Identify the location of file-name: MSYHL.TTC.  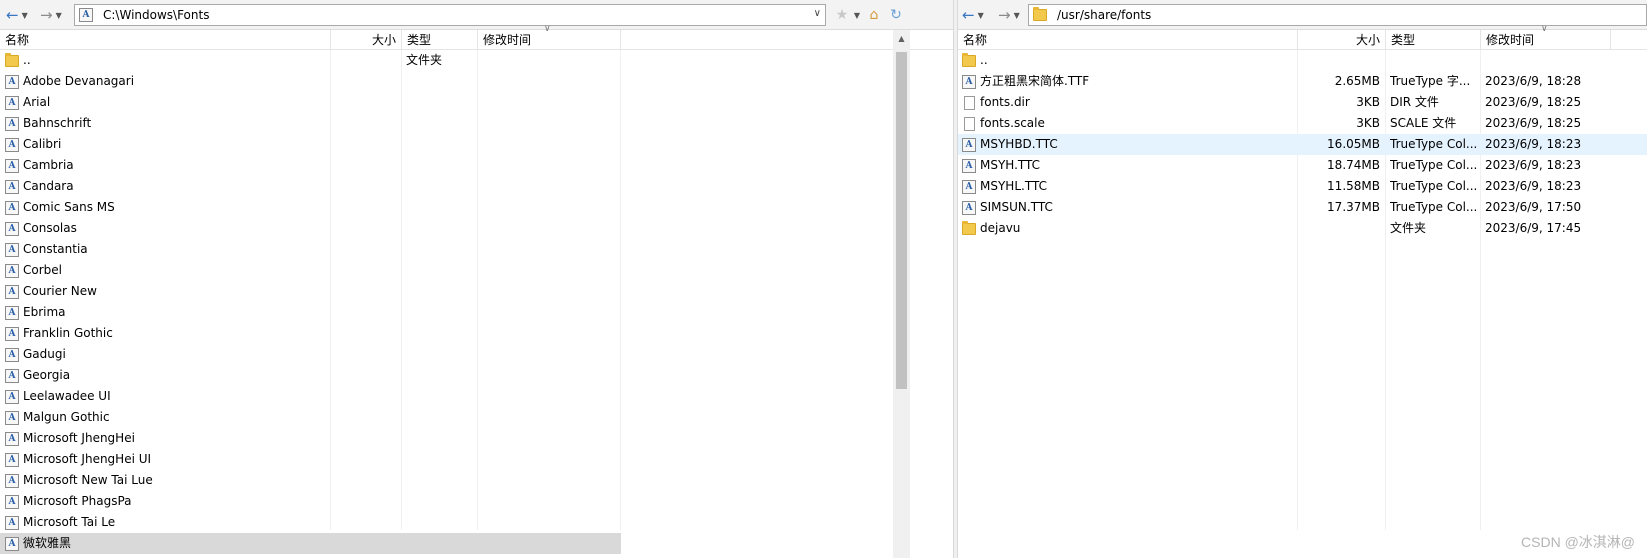
(1013, 186).